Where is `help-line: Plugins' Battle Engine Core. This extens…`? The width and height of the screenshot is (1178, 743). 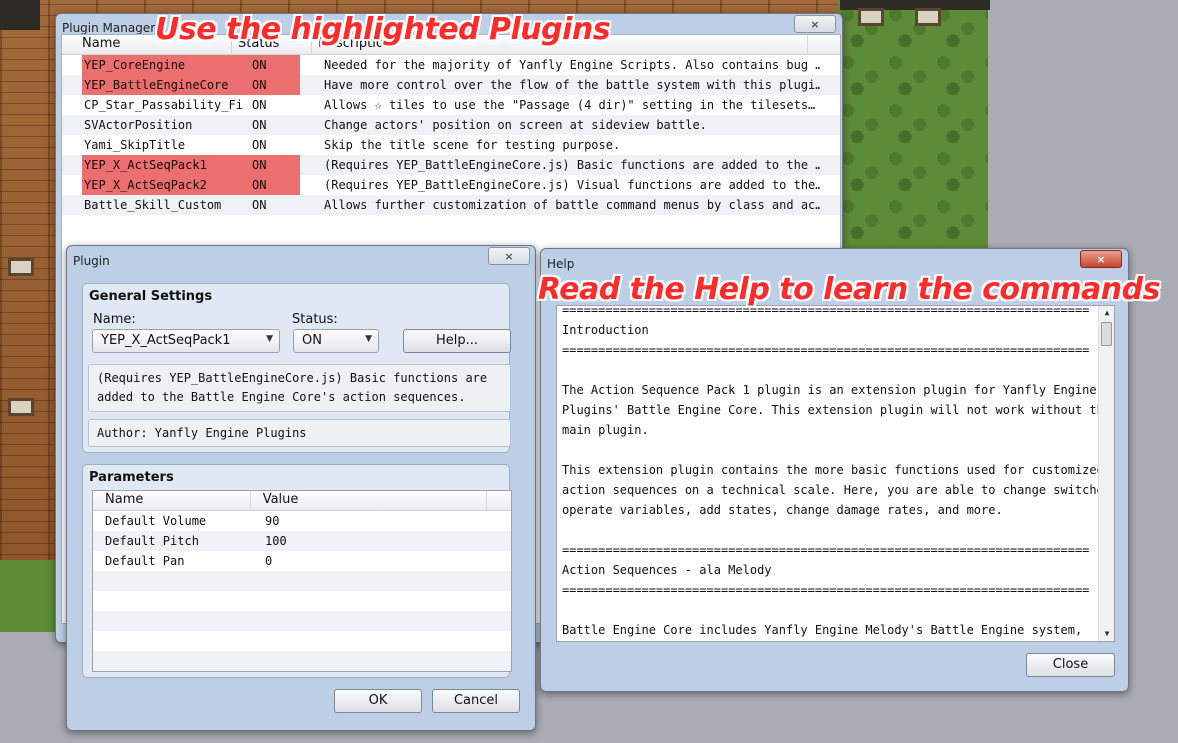 help-line: Plugins' Battle Engine Core. This extens… is located at coordinates (837, 410).